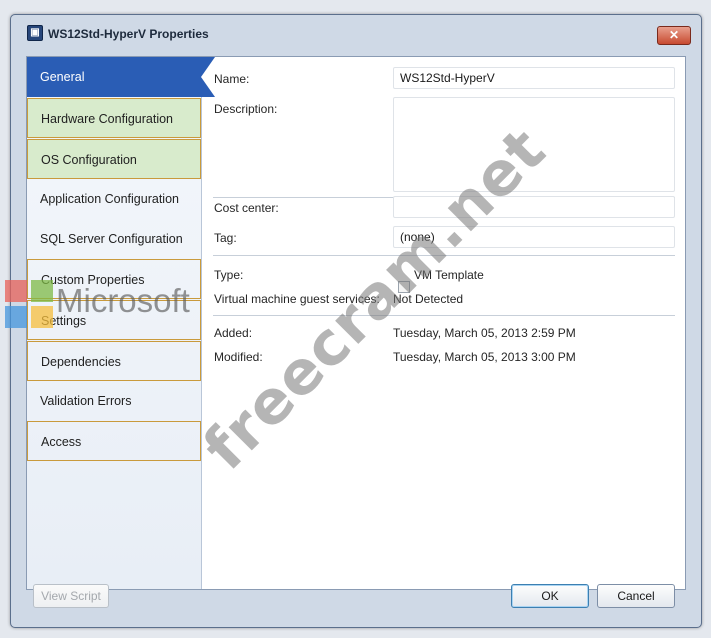 The width and height of the screenshot is (711, 638). I want to click on sidebar-item-hardware-configuration: Hardware Configuration, so click(114, 118).